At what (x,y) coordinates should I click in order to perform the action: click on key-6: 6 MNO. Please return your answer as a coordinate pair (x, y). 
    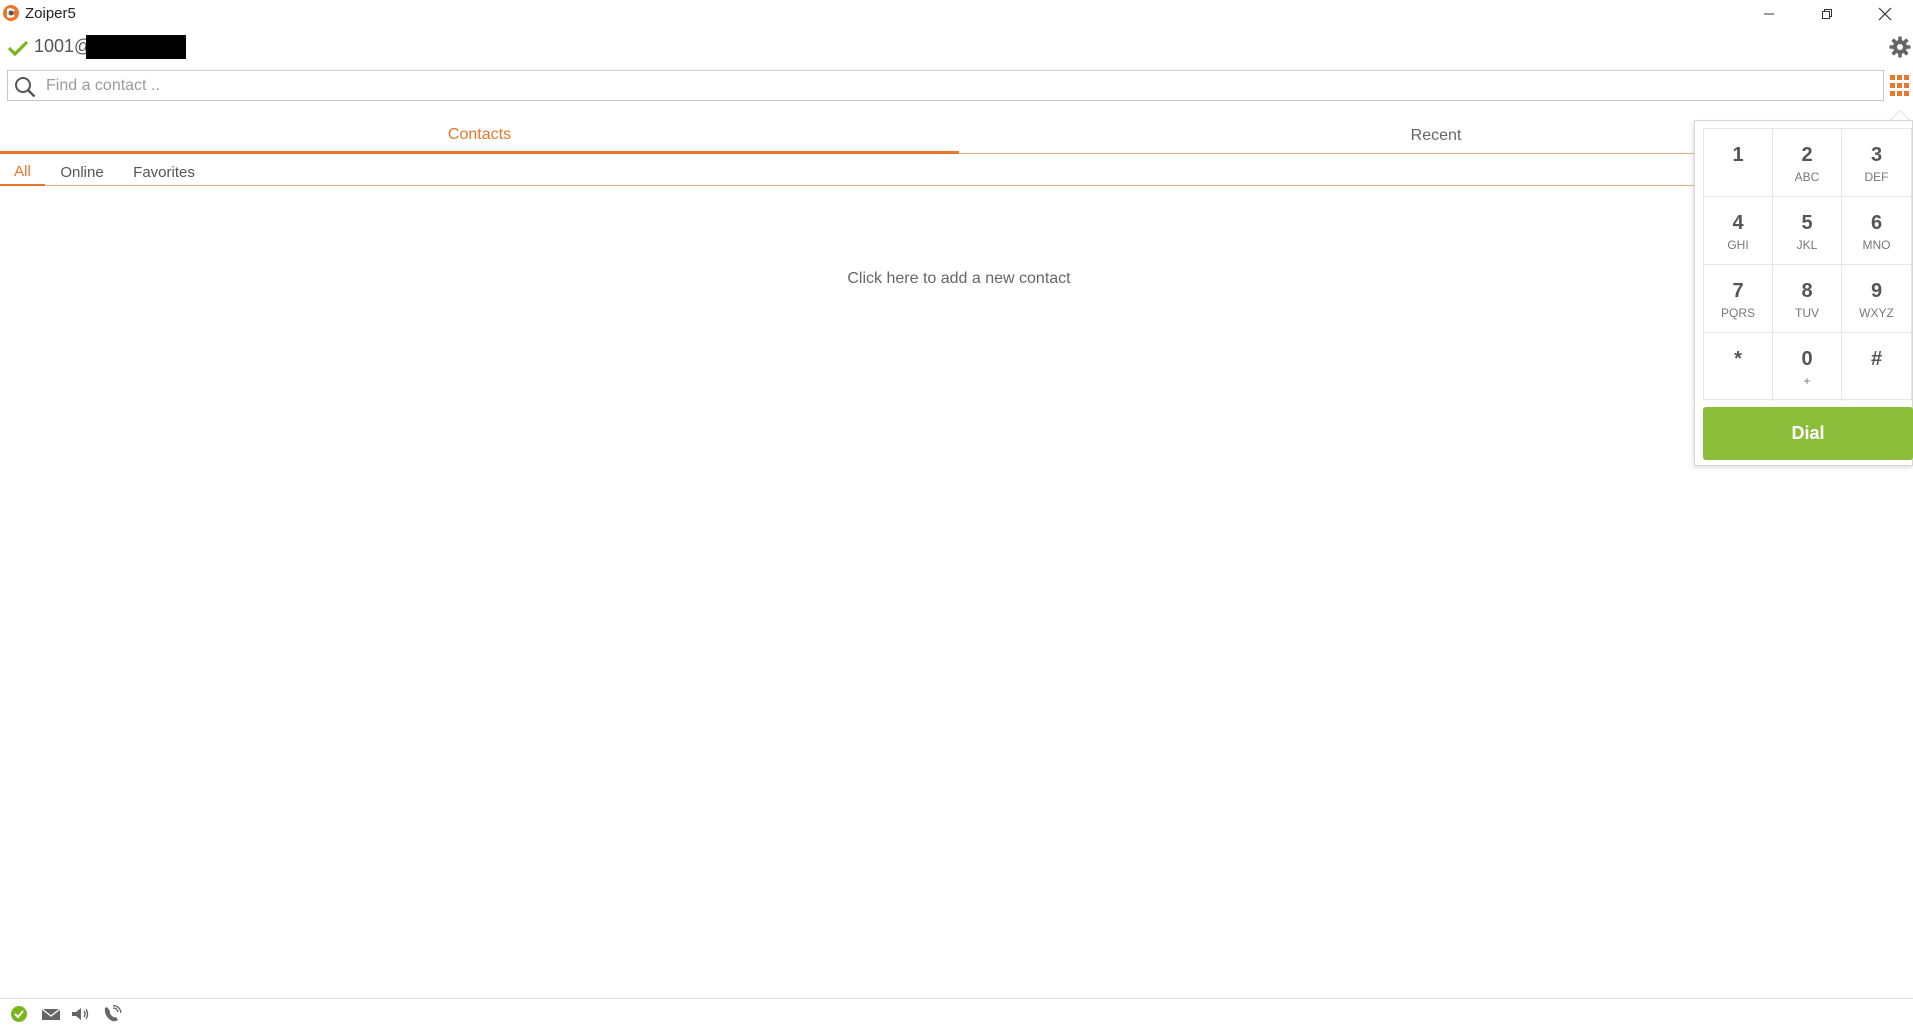
    Looking at the image, I should click on (1876, 231).